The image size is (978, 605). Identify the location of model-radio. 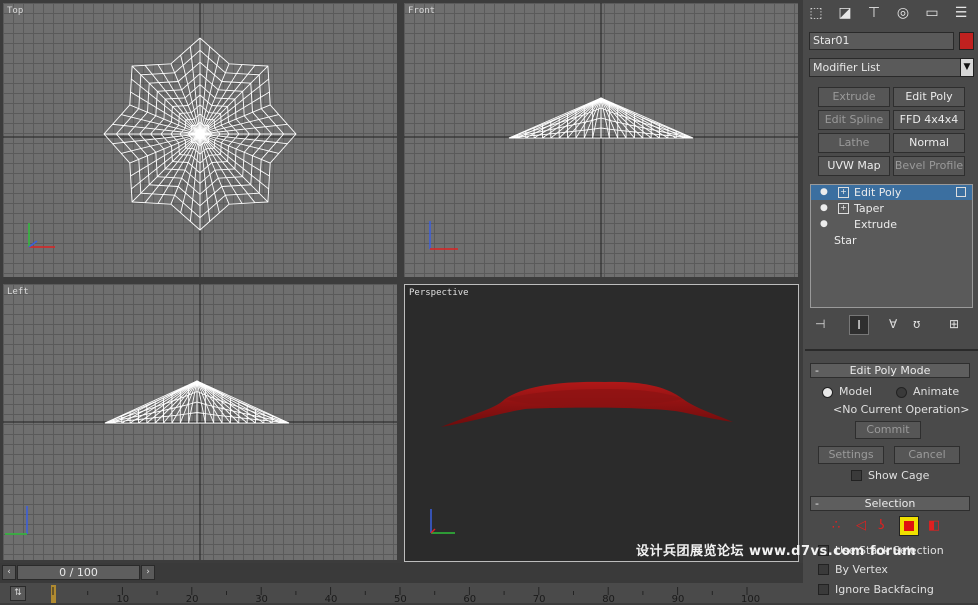
(827, 392).